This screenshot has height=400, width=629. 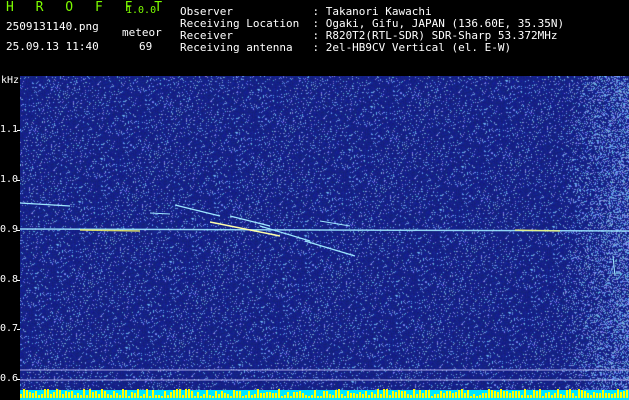 I want to click on capture-datetime: 25.09.13 11:40, so click(x=52, y=46).